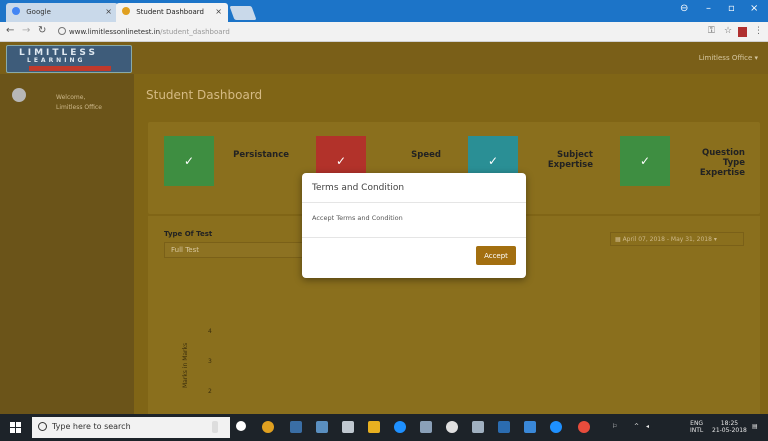 This screenshot has width=768, height=441. I want to click on settings-gear-icon, so click(452, 427).